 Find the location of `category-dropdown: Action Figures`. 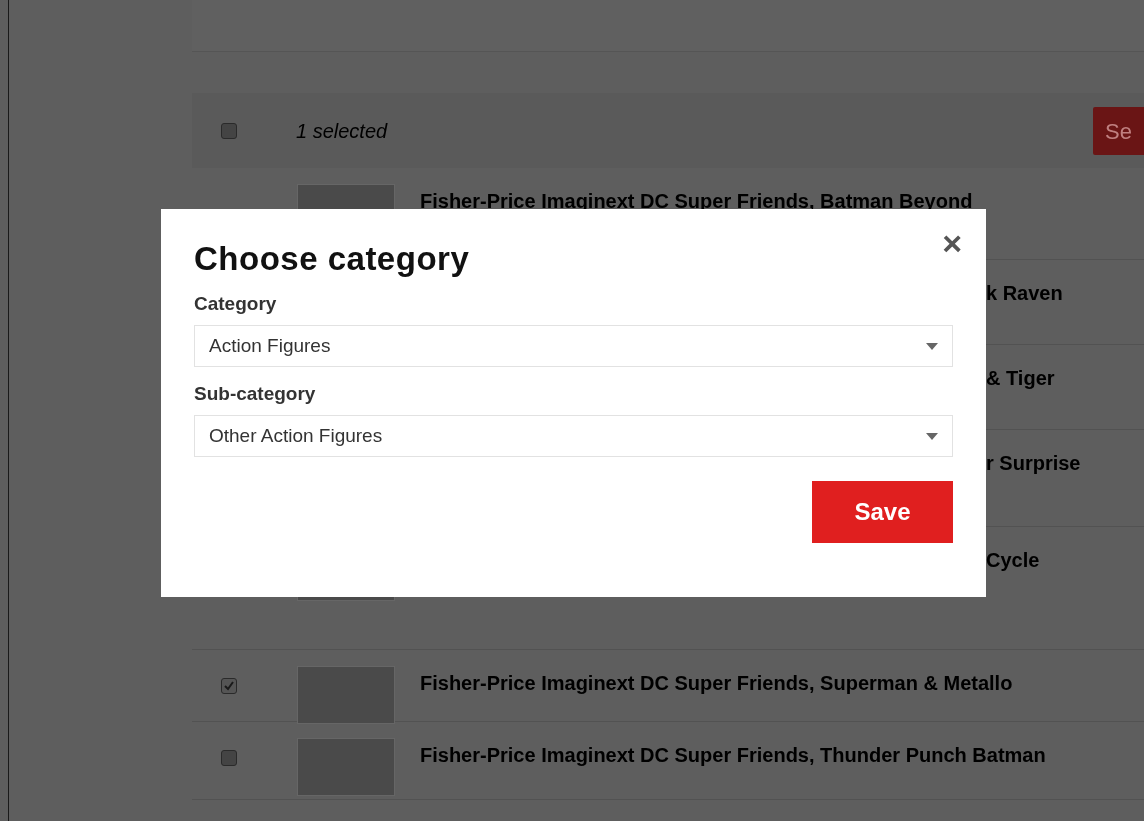

category-dropdown: Action Figures is located at coordinates (573, 346).